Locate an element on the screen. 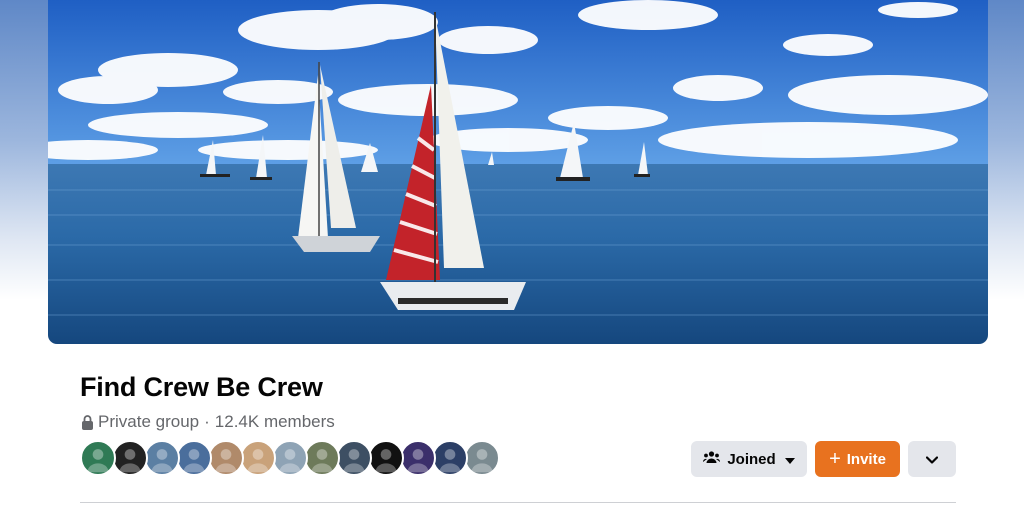  joined-button: Joined is located at coordinates (749, 459).